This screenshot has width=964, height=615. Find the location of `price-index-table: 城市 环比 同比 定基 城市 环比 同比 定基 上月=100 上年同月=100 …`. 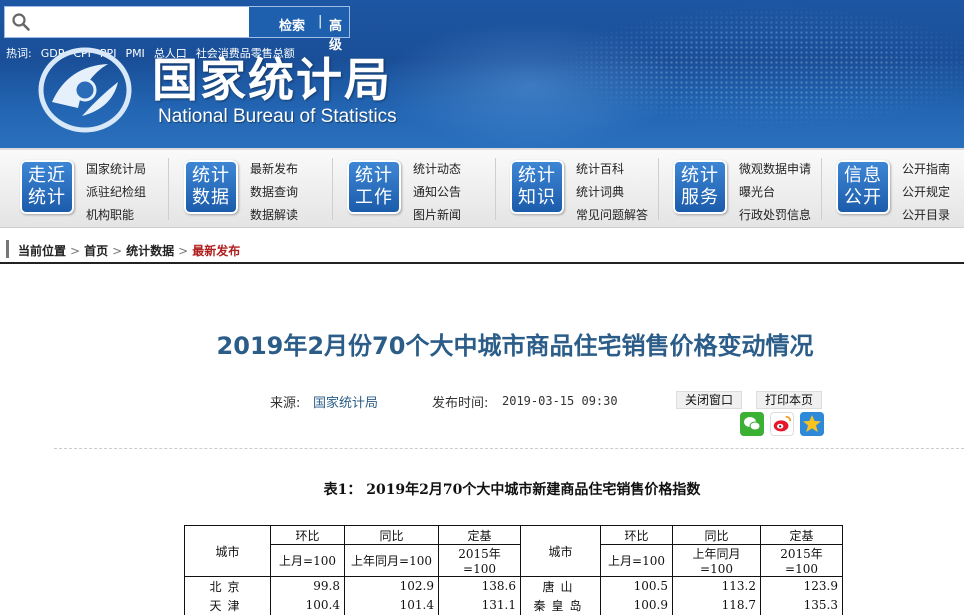

price-index-table: 城市 环比 同比 定基 城市 环比 同比 定基 上月=100 上年同月=100 … is located at coordinates (513, 570).